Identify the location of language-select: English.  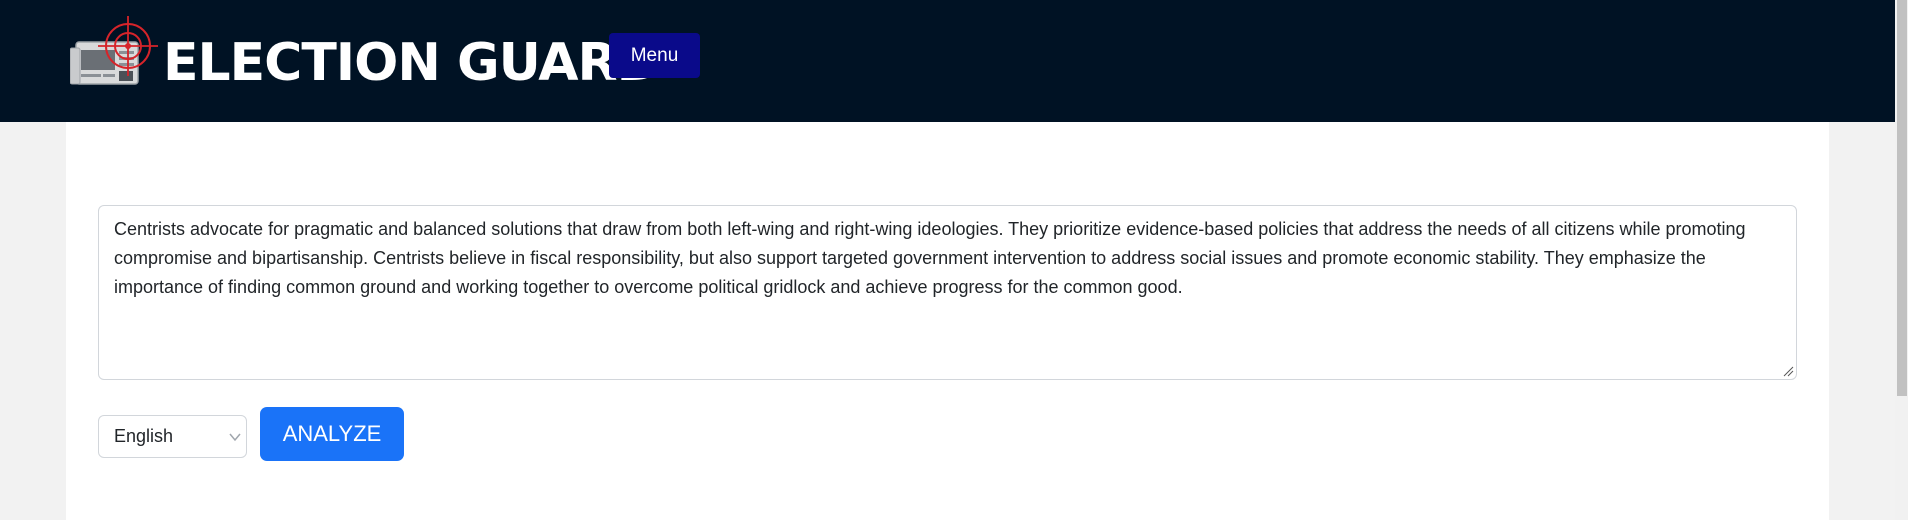
(172, 436).